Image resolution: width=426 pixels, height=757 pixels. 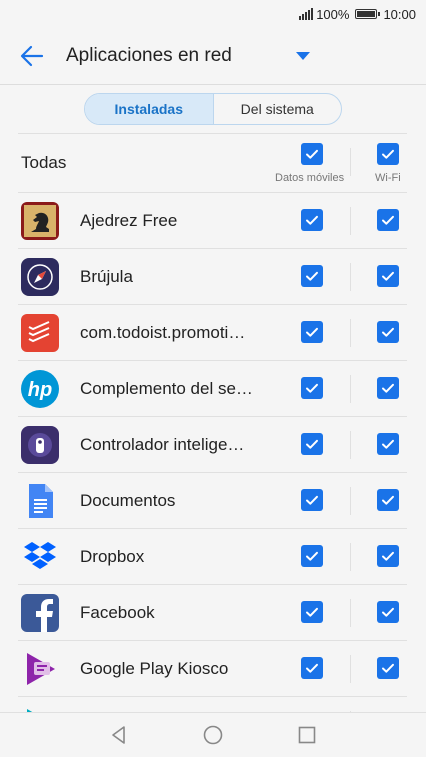 I want to click on hp-icon: hp, so click(x=40, y=388).